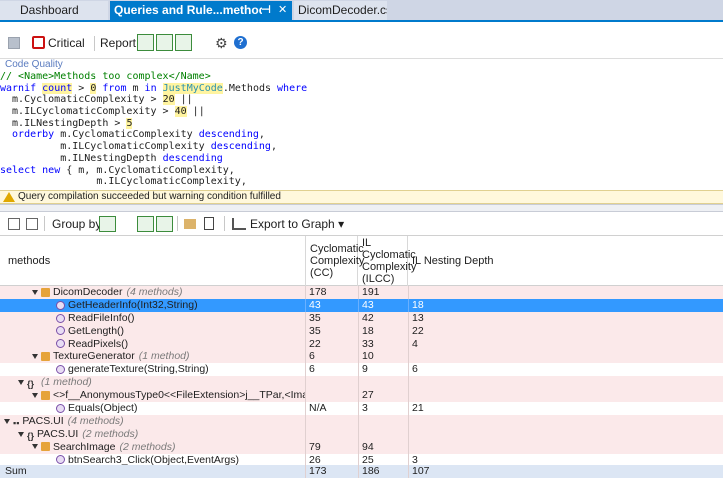  What do you see at coordinates (387, 261) in the screenshot?
I see `column-header-ilcc: IL Cyclomatic Complexity (ILCC)` at bounding box center [387, 261].